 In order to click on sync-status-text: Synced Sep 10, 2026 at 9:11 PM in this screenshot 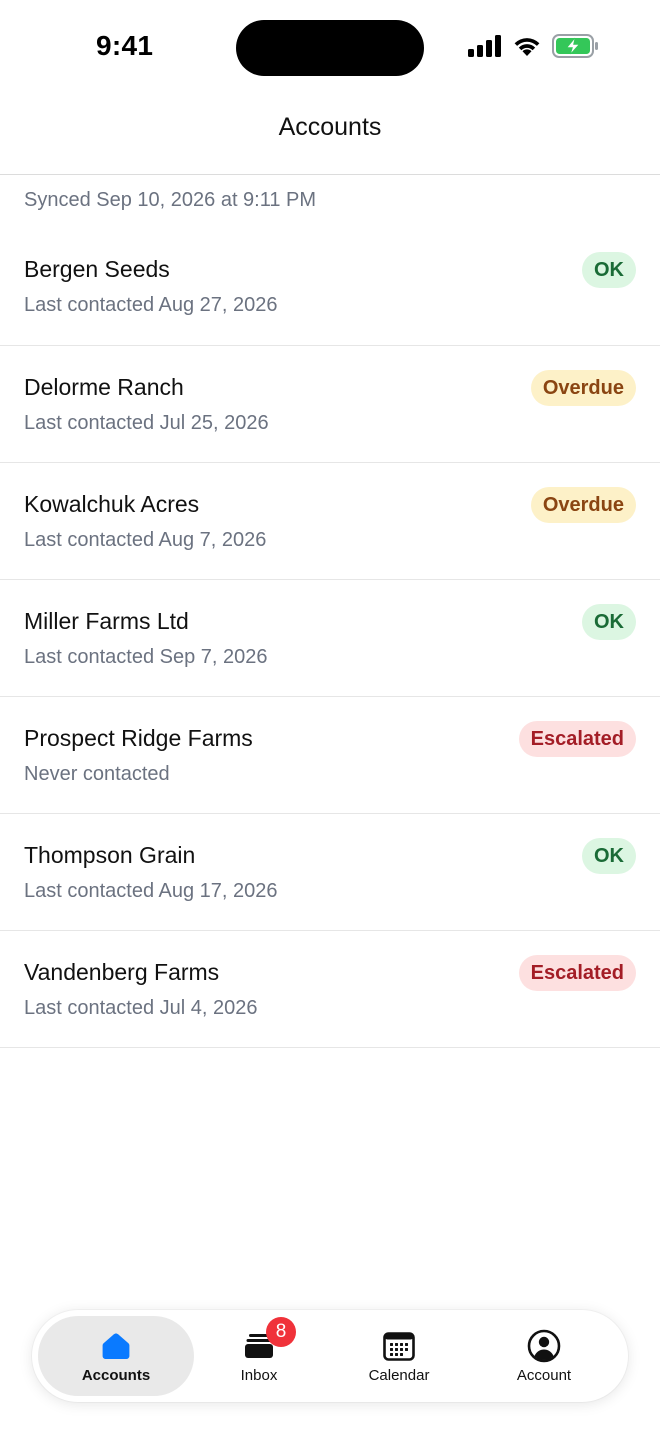, I will do `click(170, 200)`.